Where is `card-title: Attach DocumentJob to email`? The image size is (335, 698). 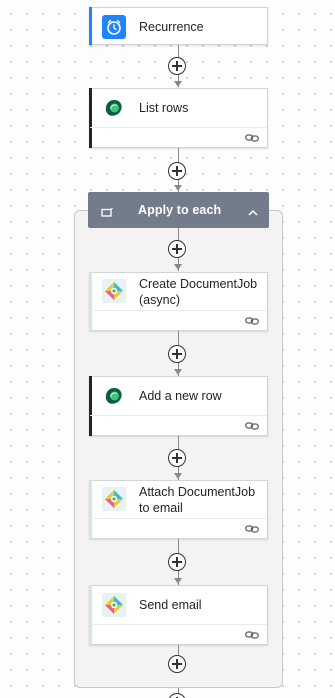
card-title: Attach DocumentJob to email is located at coordinates (197, 499).